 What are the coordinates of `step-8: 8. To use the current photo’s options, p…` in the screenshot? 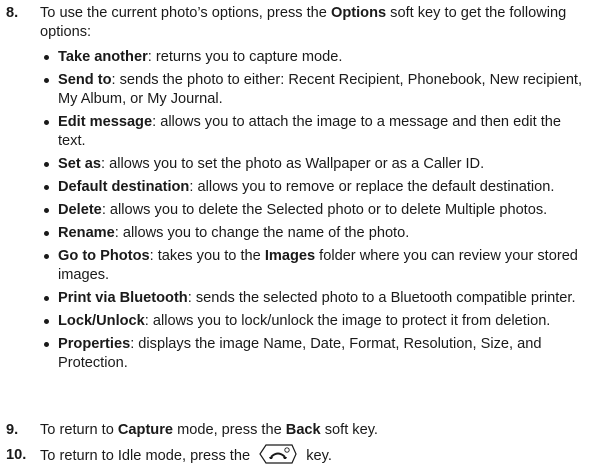 It's located at (294, 23).